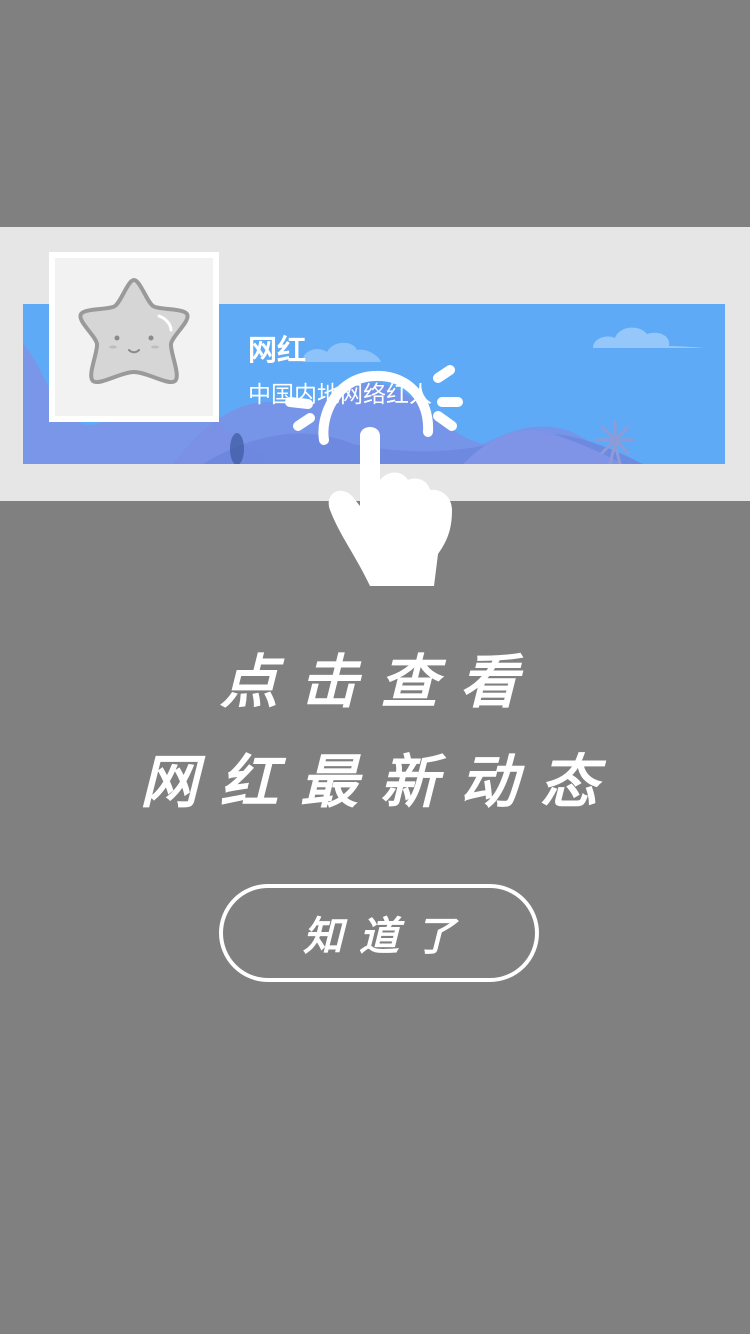  Describe the element at coordinates (134, 331) in the screenshot. I see `star-mascot-icon` at that location.